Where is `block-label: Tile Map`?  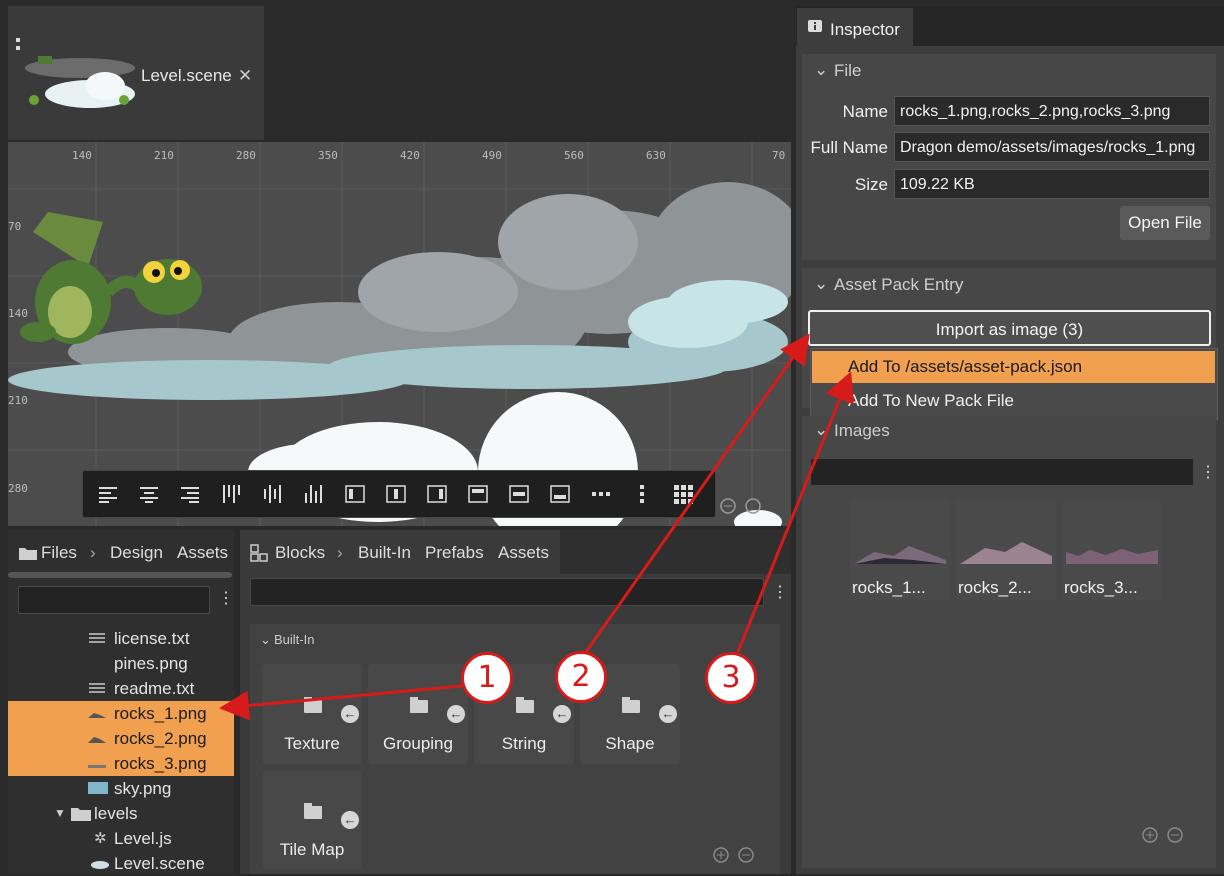 block-label: Tile Map is located at coordinates (312, 849).